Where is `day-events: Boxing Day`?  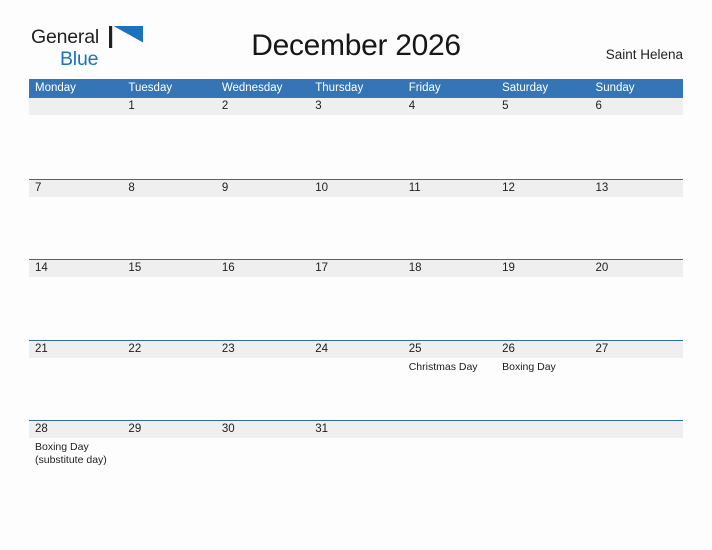 day-events: Boxing Day is located at coordinates (545, 367).